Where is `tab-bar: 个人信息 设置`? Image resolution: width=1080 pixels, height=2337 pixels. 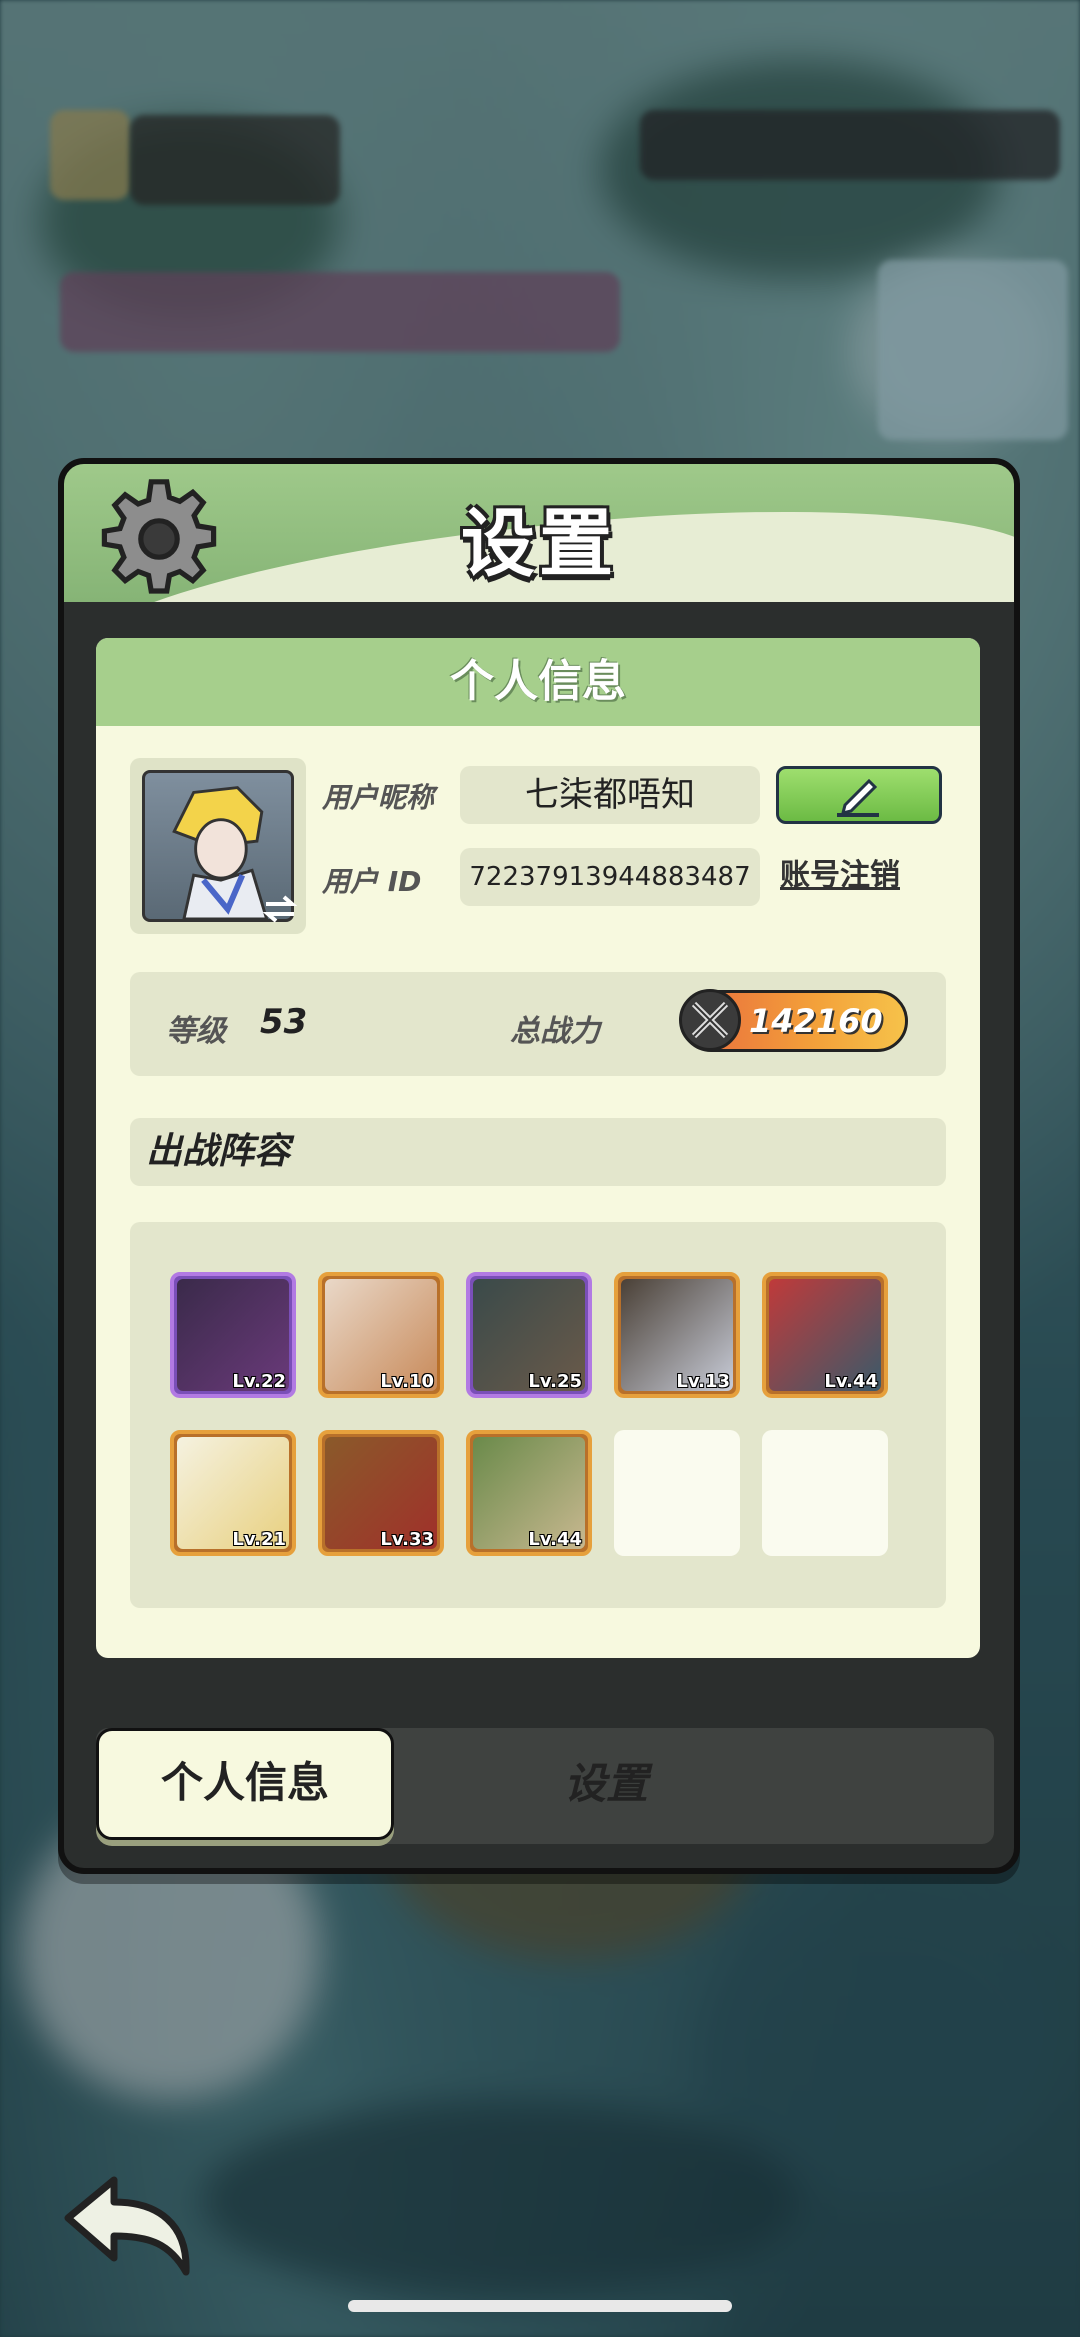
tab-bar: 个人信息 设置 is located at coordinates (545, 1786).